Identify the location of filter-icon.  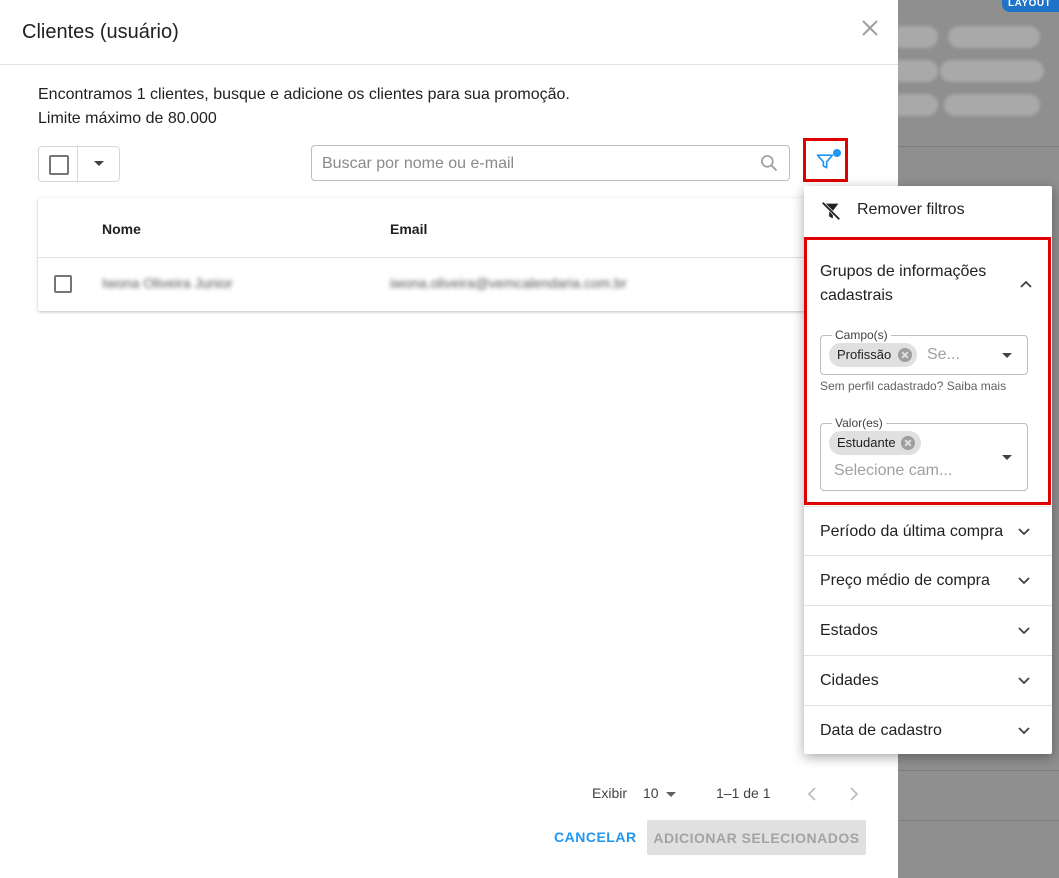
(825, 161).